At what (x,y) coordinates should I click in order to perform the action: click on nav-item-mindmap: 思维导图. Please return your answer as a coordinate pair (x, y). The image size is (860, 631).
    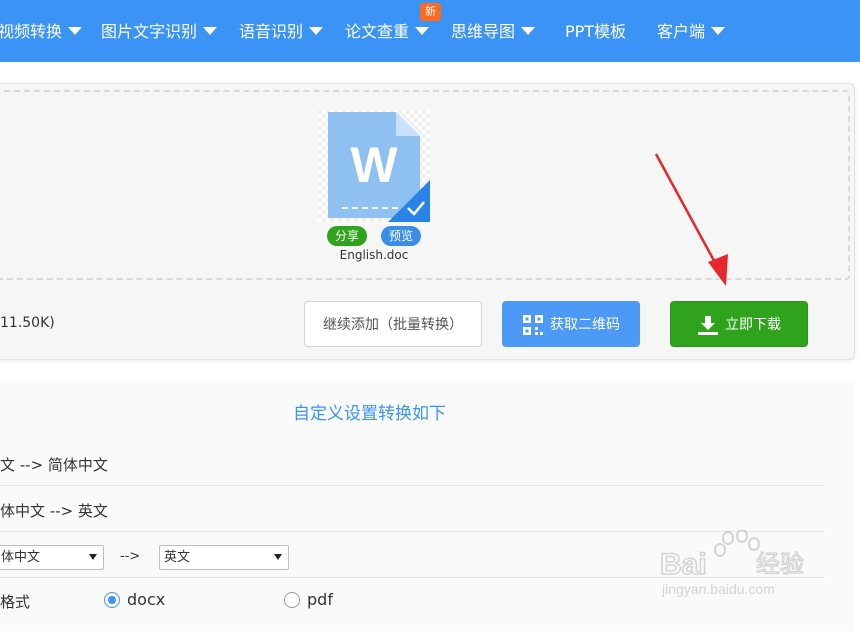
    Looking at the image, I should click on (493, 31).